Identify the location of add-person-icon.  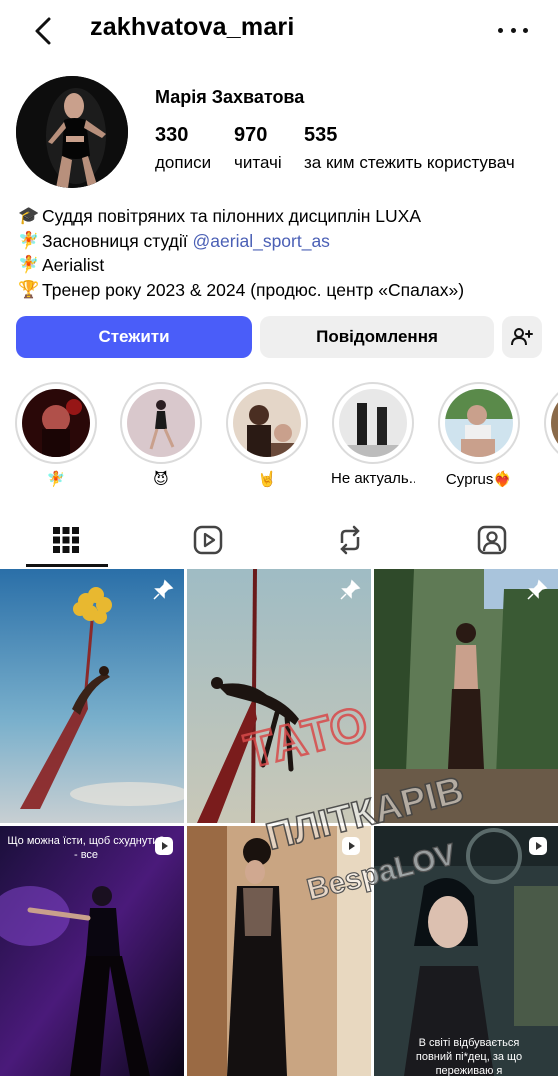
(522, 337).